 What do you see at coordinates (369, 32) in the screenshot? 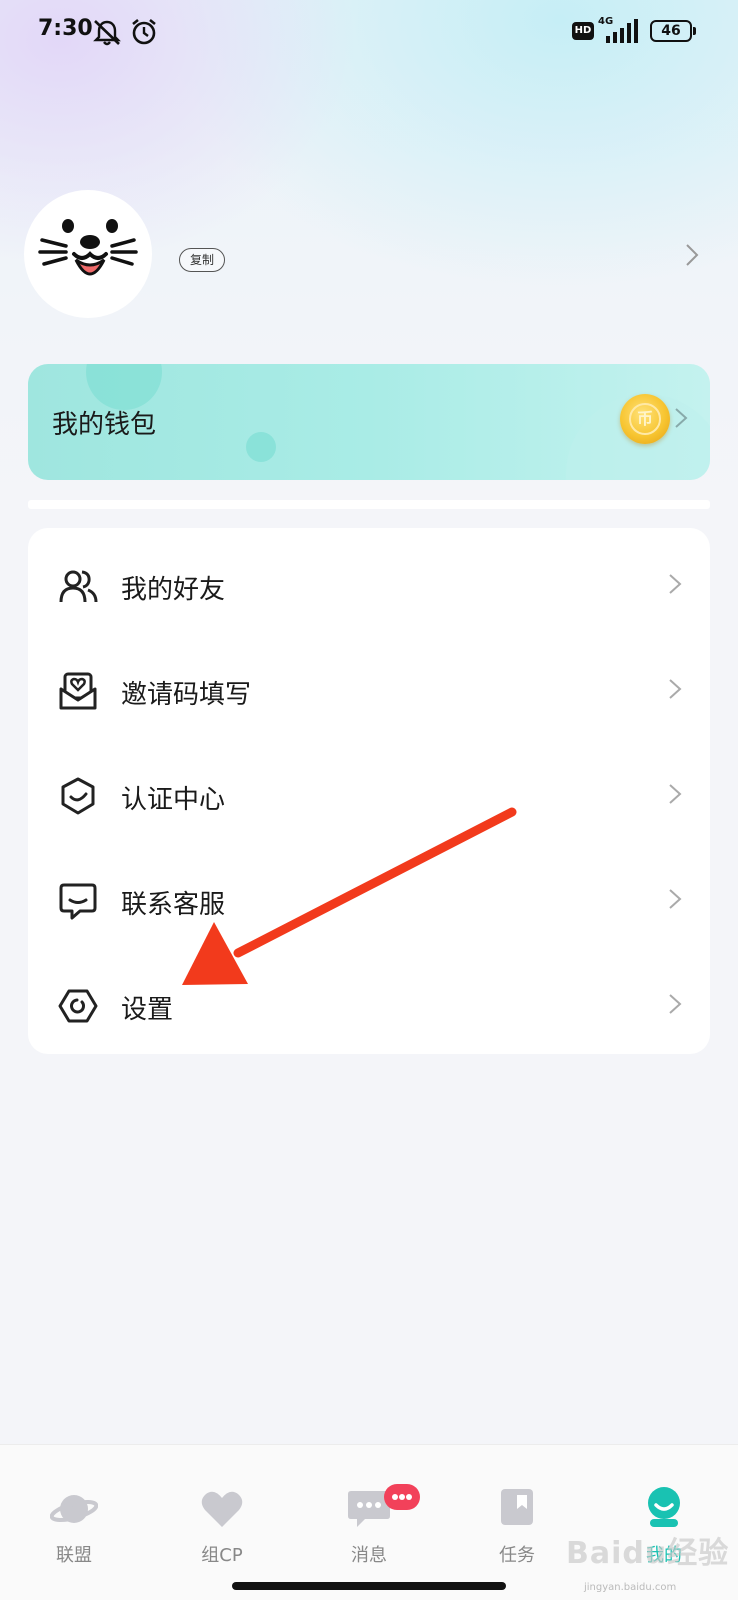
I see `status-bar: 7:30 HD 4G 46` at bounding box center [369, 32].